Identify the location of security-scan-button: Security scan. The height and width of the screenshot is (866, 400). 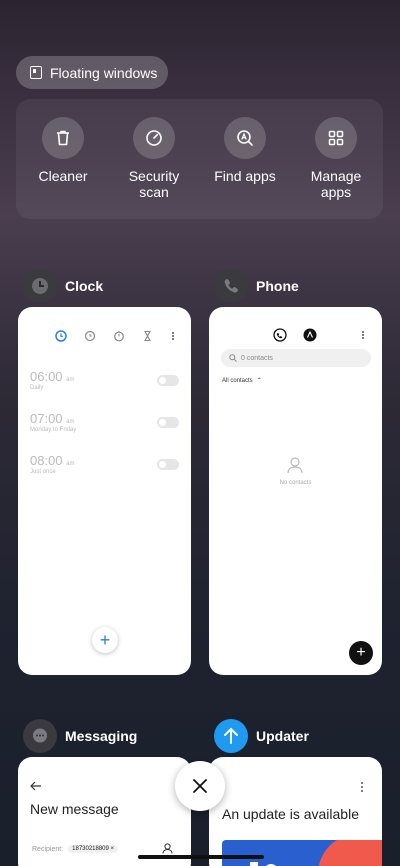
(154, 158).